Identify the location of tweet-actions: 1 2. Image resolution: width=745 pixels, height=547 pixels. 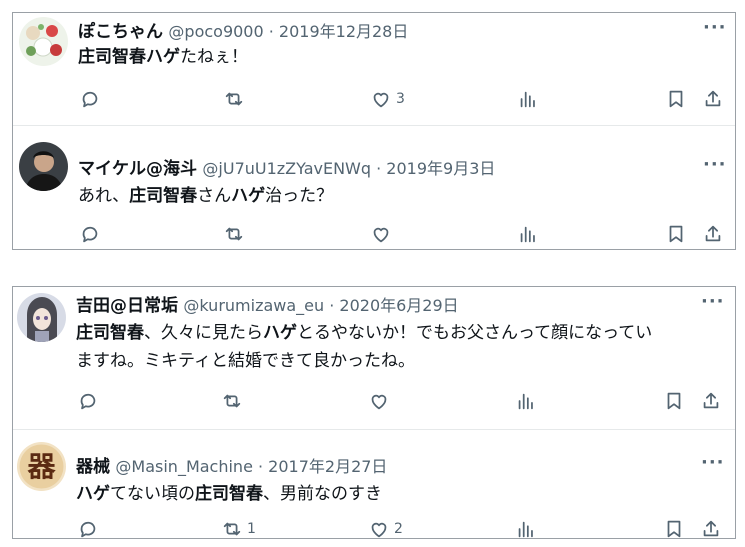
(374, 529).